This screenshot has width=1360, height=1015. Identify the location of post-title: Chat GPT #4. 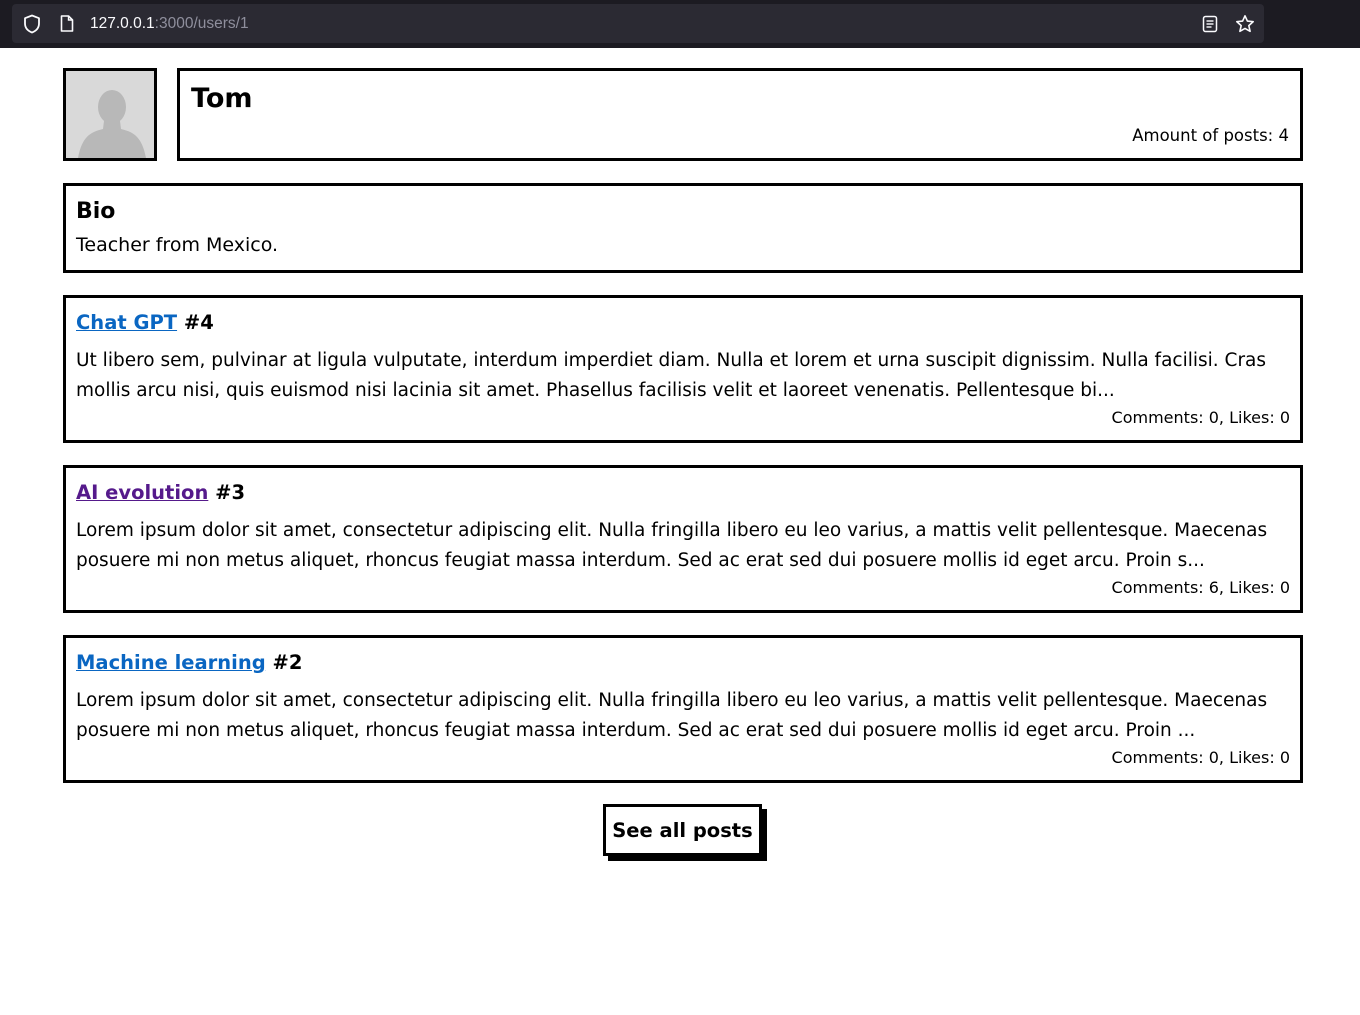
(145, 322).